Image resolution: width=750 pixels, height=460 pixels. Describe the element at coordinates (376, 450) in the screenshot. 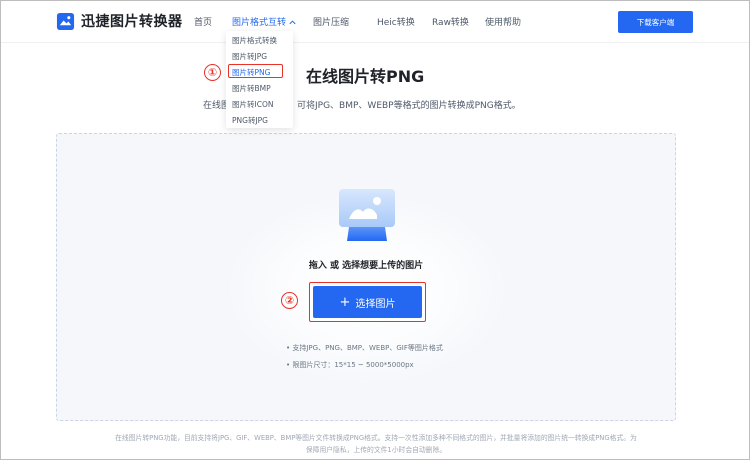

I see `footer-description-line2: 保障用户隐私，上传的文件1小时会自动删除。` at that location.